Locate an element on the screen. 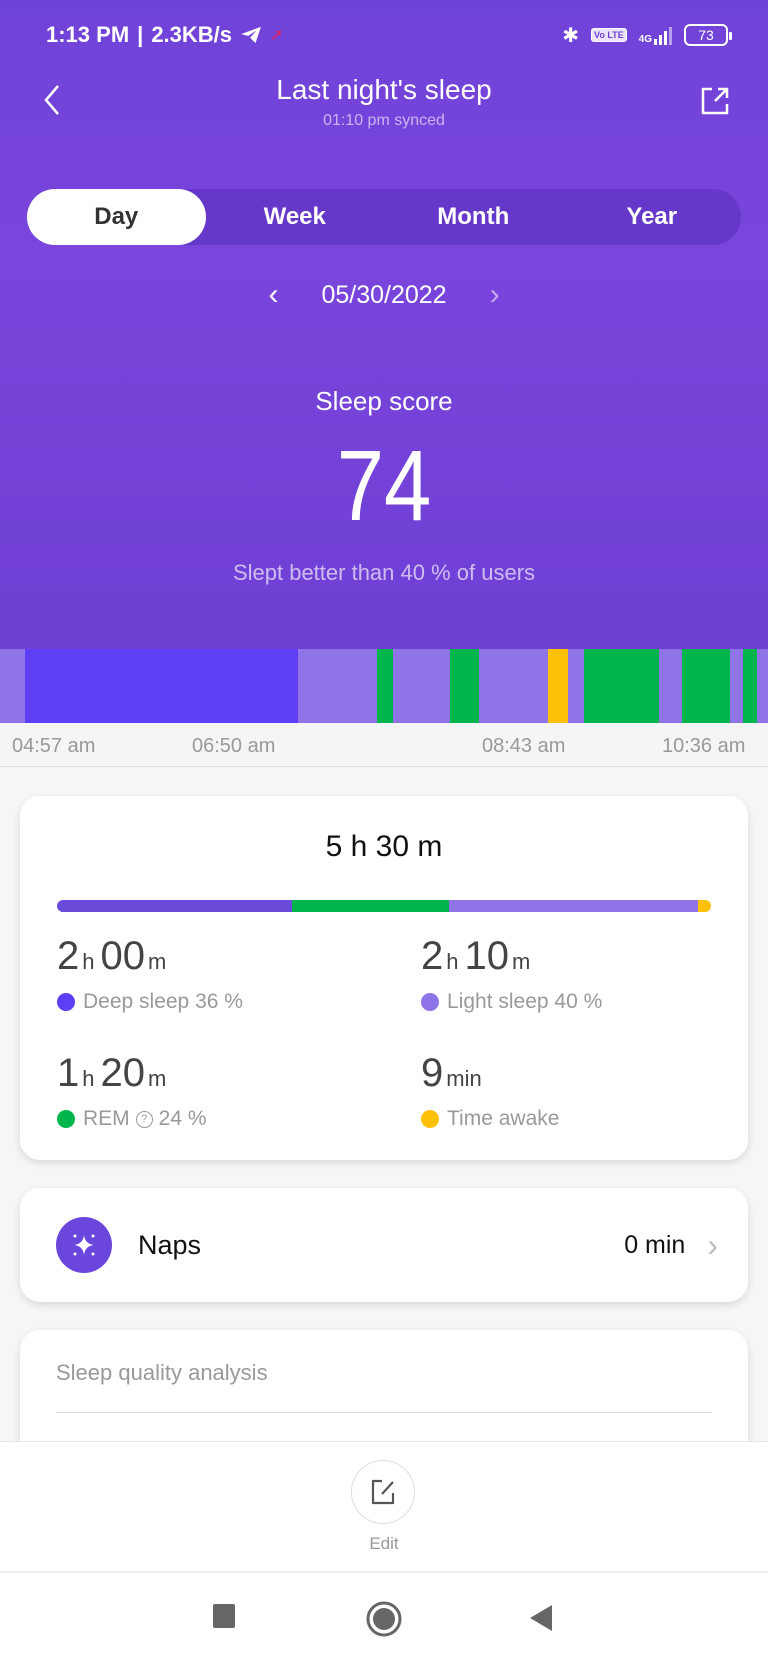  current-date: 05/30/2022 is located at coordinates (384, 294).